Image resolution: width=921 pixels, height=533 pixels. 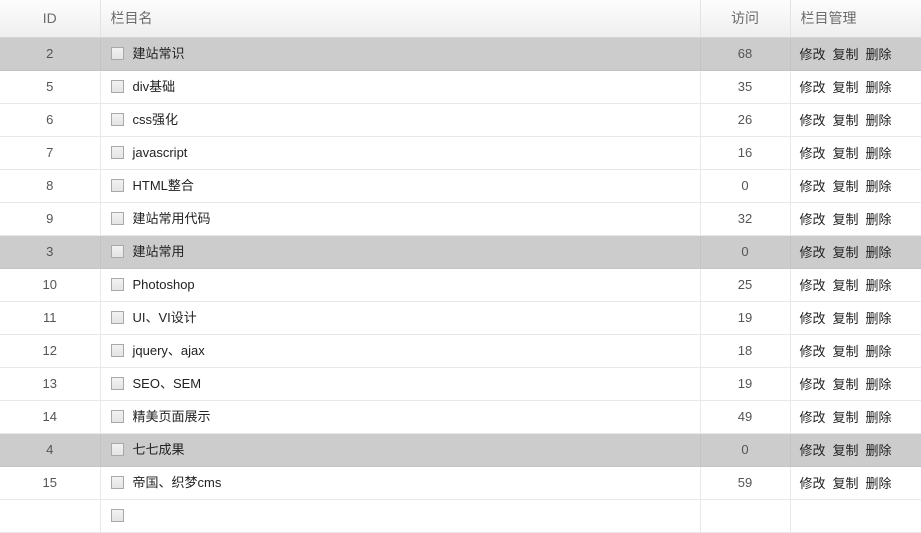 What do you see at coordinates (400, 416) in the screenshot?
I see `cell-name: 精美页面展示` at bounding box center [400, 416].